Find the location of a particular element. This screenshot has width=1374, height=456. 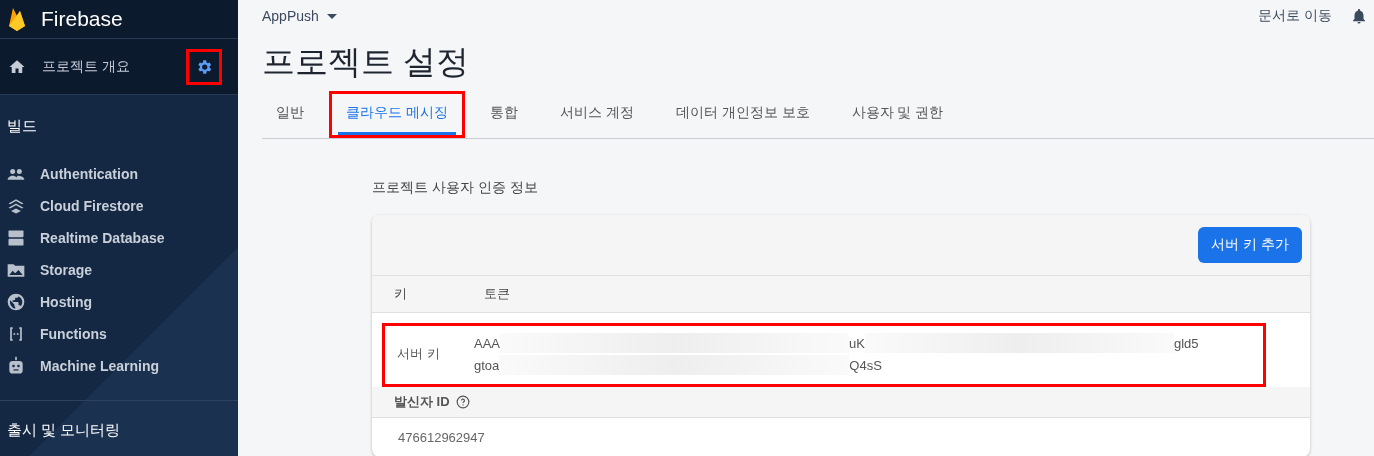

bell-icon is located at coordinates (1359, 16).